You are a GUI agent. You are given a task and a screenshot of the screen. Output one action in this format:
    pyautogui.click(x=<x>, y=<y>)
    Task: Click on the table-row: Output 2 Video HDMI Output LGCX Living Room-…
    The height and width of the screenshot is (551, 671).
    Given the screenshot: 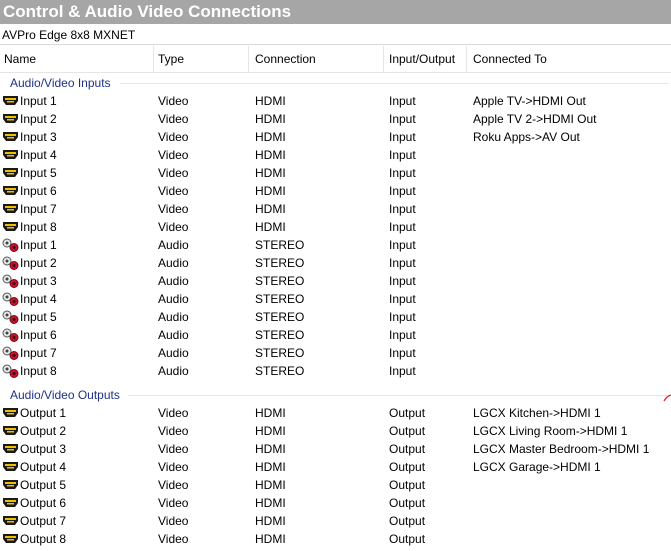 What is the action you would take?
    pyautogui.click(x=335, y=431)
    